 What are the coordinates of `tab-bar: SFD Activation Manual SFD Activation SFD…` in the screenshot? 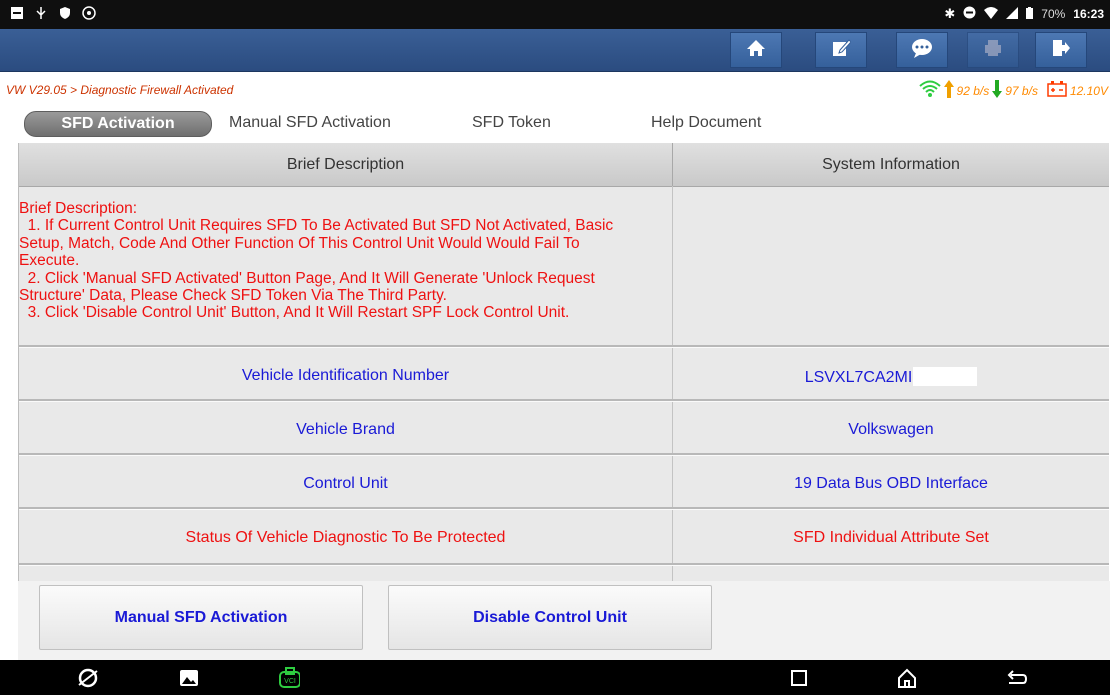 It's located at (564, 123).